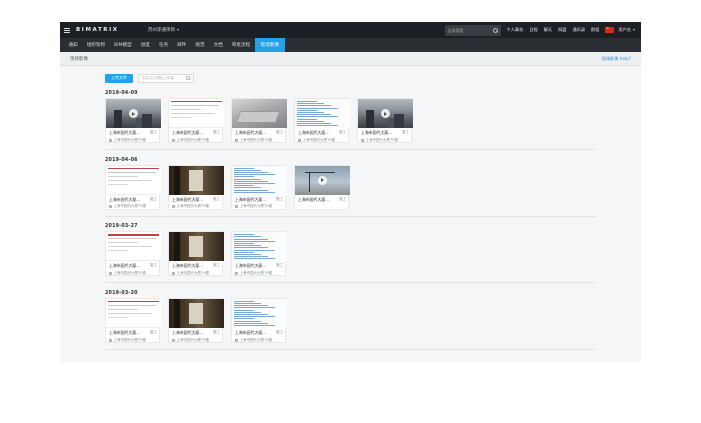 The height and width of the screenshot is (423, 701). What do you see at coordinates (578, 30) in the screenshot?
I see `top-link-contacts: 通讯录` at bounding box center [578, 30].